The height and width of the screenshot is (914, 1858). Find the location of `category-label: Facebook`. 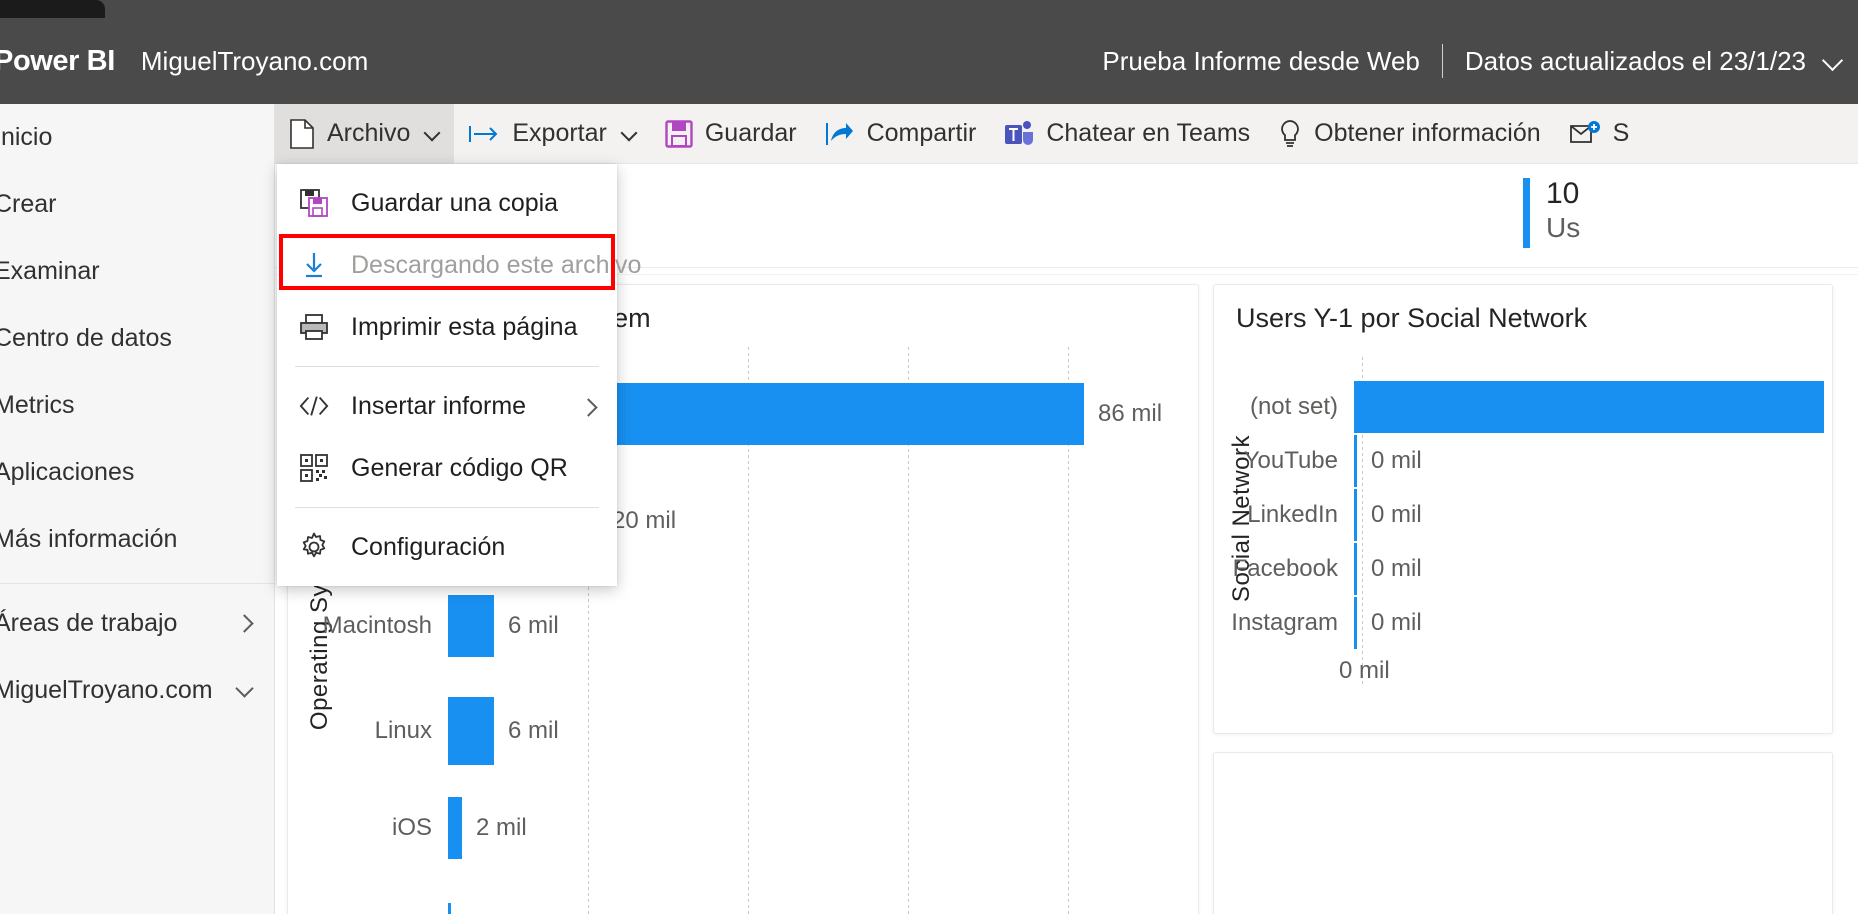

category-label: Facebook is located at coordinates (1285, 568).